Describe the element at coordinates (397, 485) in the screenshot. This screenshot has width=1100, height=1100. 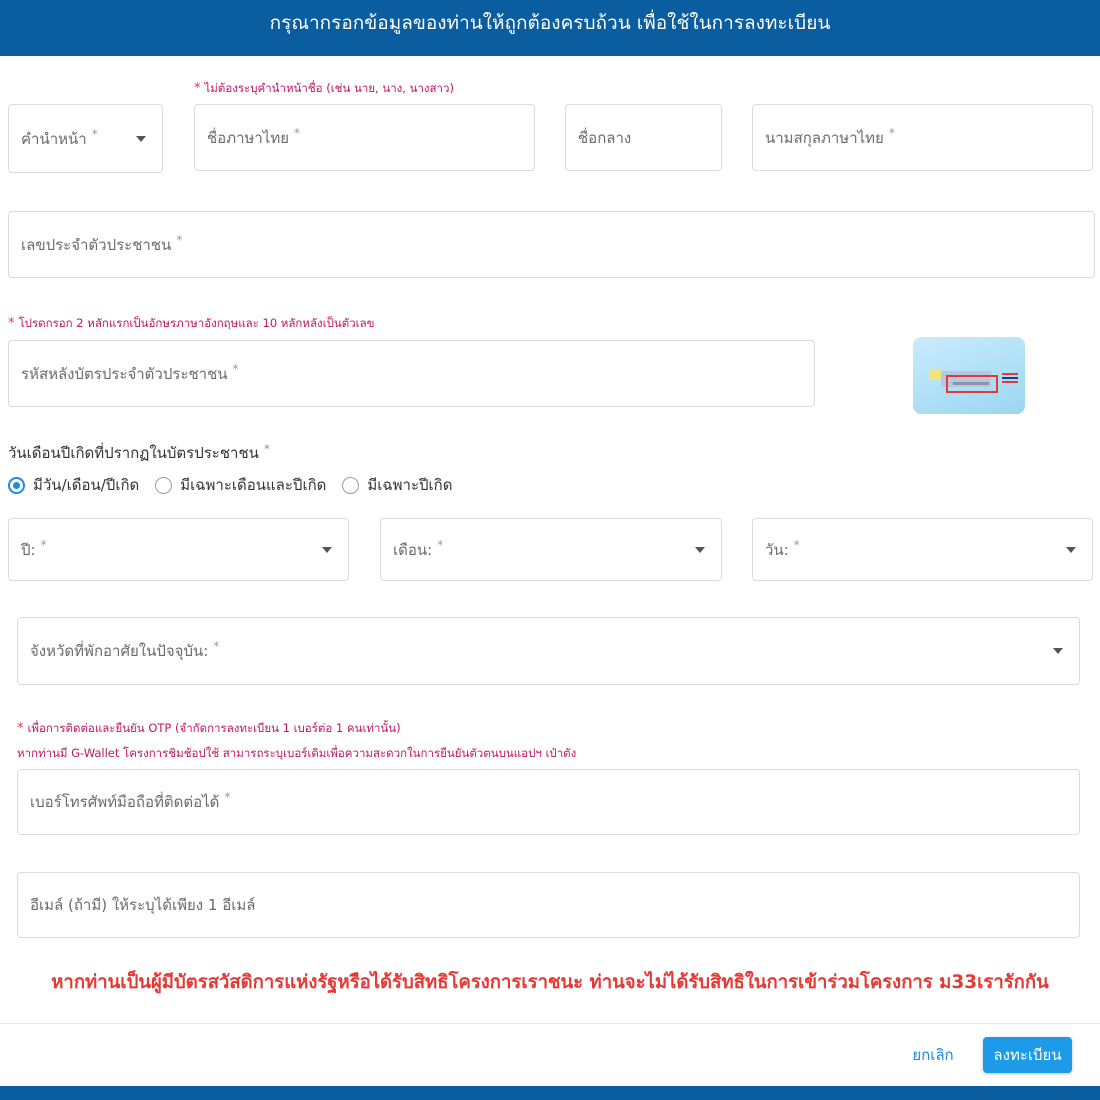
I see `dob-option-year-only: มีเฉพาะปีเกิด` at that location.